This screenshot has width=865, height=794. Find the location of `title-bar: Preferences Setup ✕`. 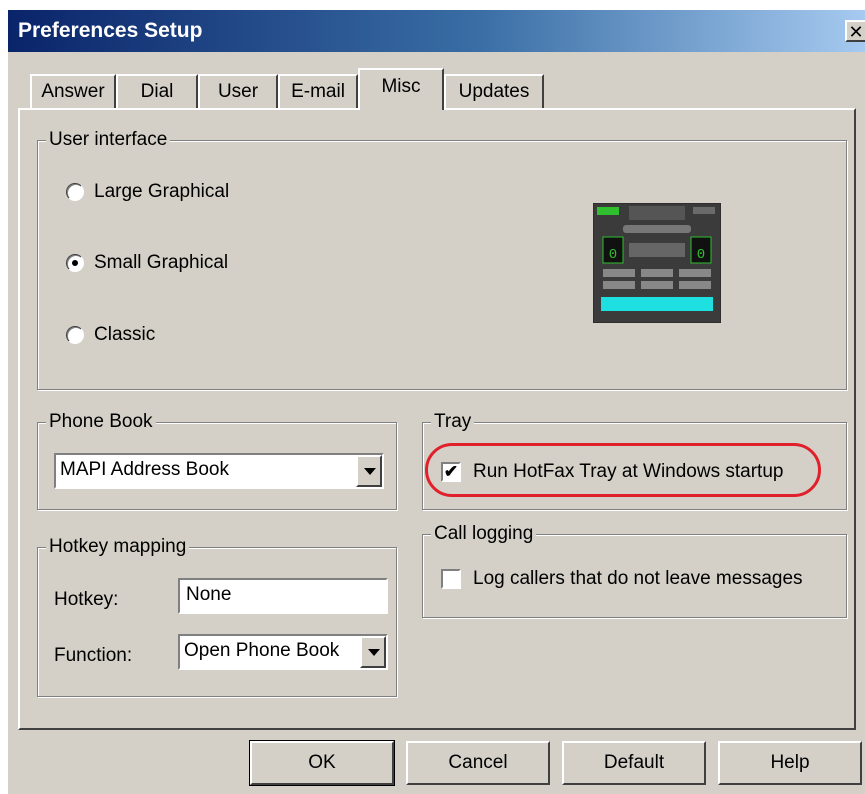

title-bar: Preferences Setup ✕ is located at coordinates (436, 31).